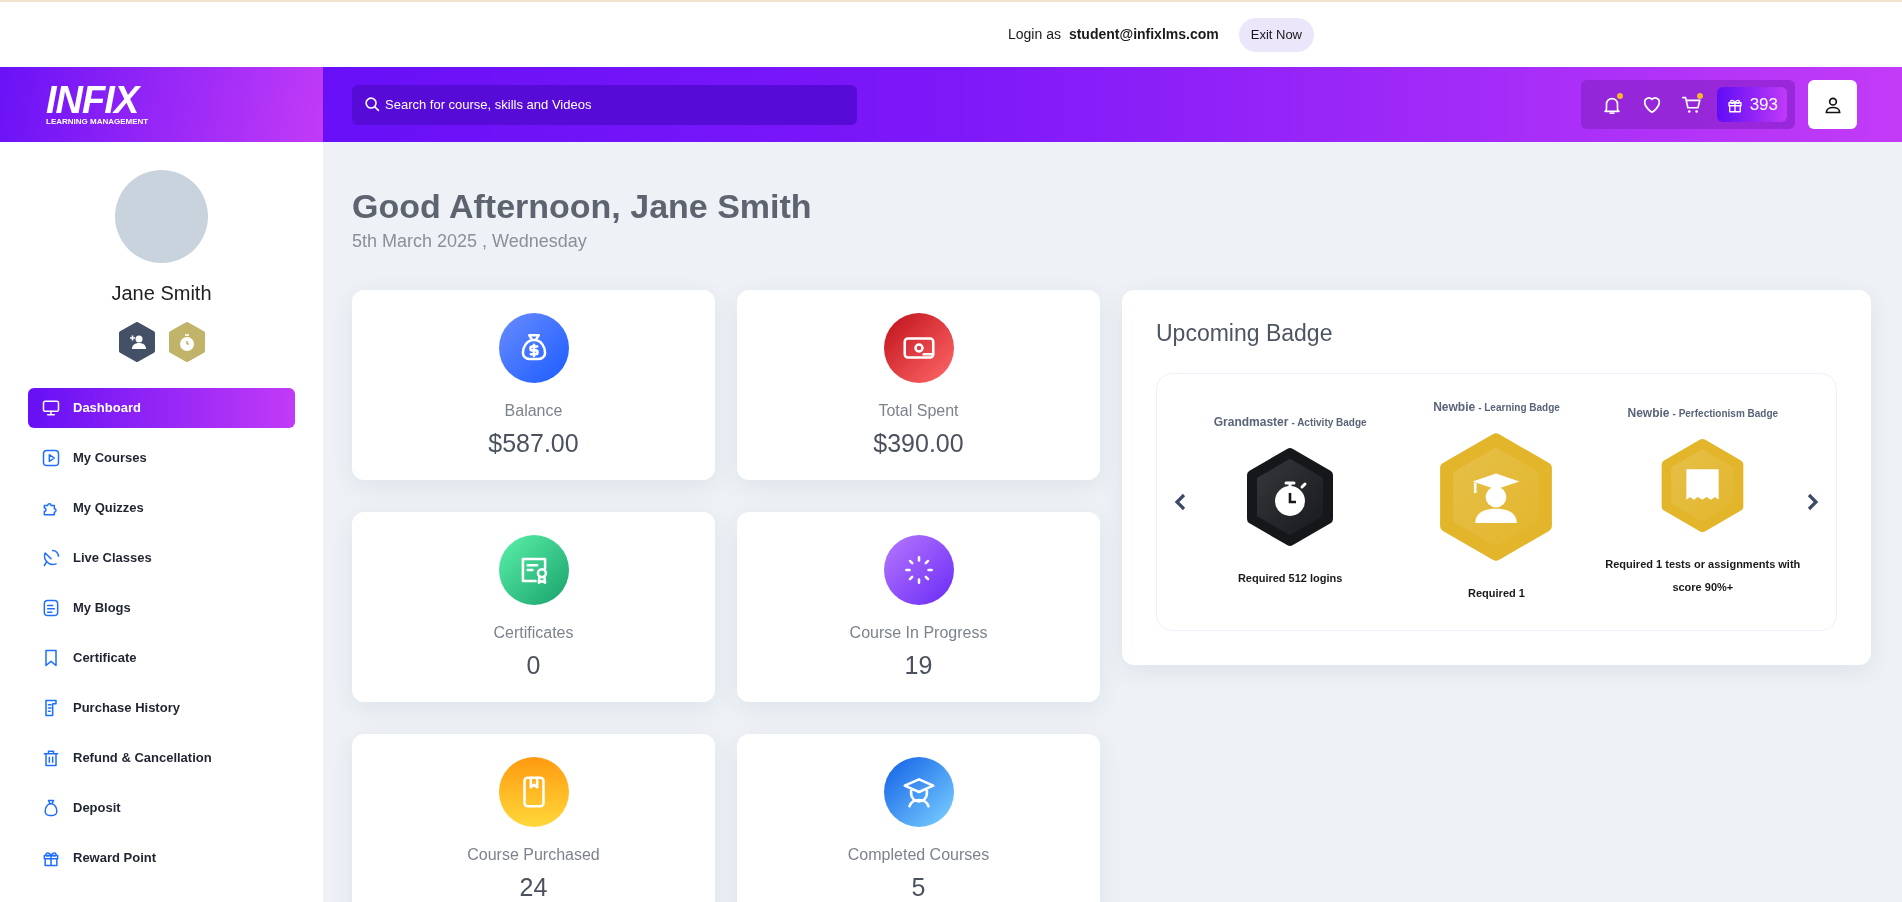 The height and width of the screenshot is (902, 1902). What do you see at coordinates (918, 443) in the screenshot?
I see `stat-value: $390.00` at bounding box center [918, 443].